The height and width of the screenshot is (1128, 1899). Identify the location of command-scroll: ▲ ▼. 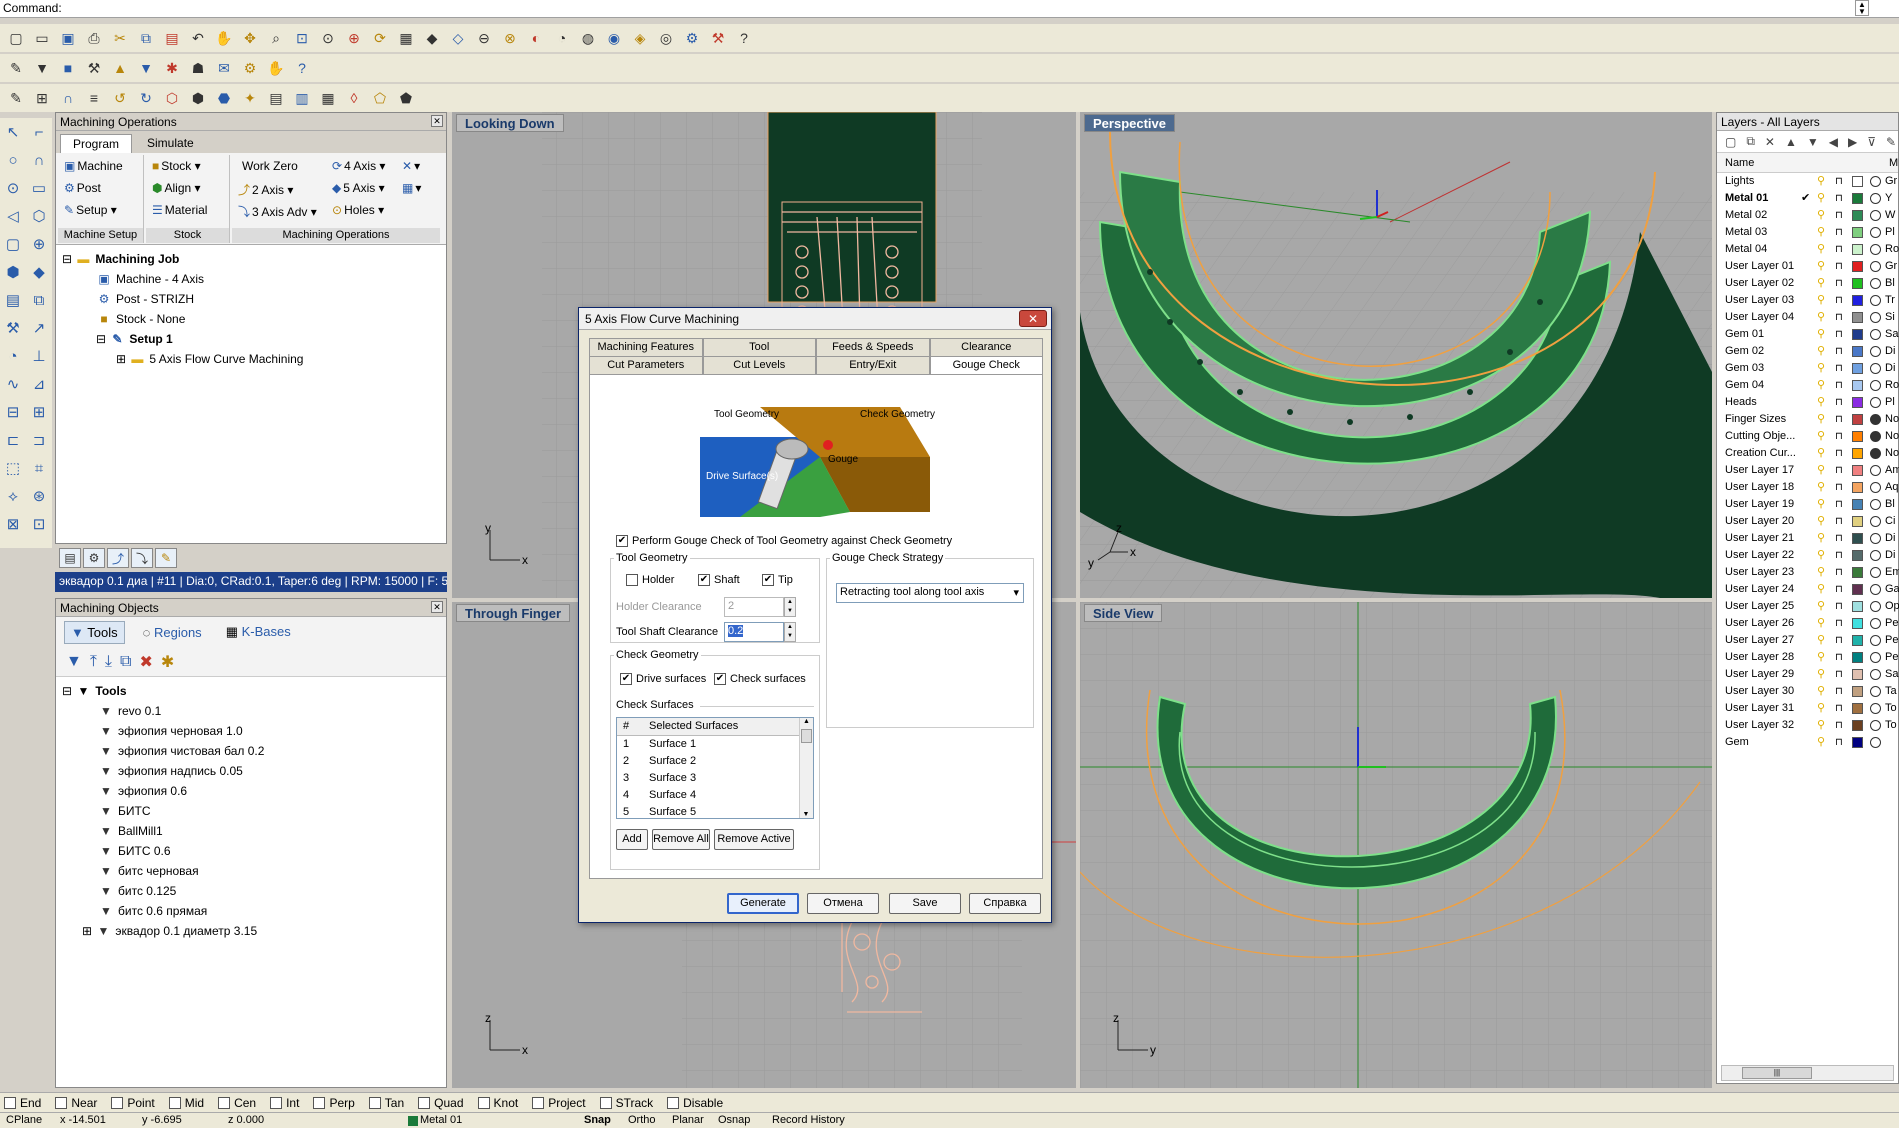
(1862, 8).